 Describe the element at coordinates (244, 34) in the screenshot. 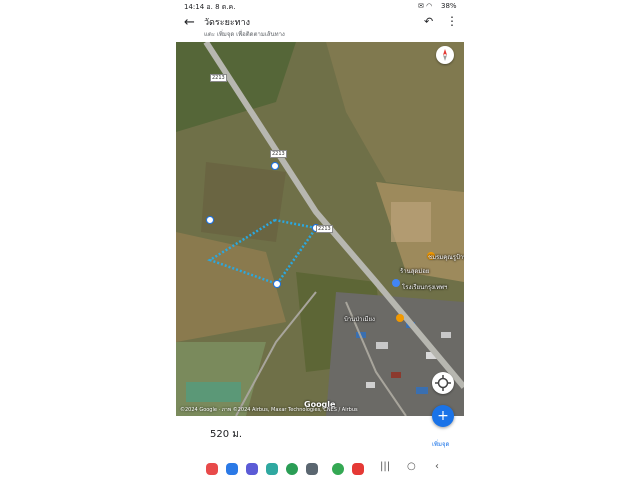

I see `page-subtitle: แตะ เพิ่มจุด เพื่อติดตามเส้นทาง` at that location.